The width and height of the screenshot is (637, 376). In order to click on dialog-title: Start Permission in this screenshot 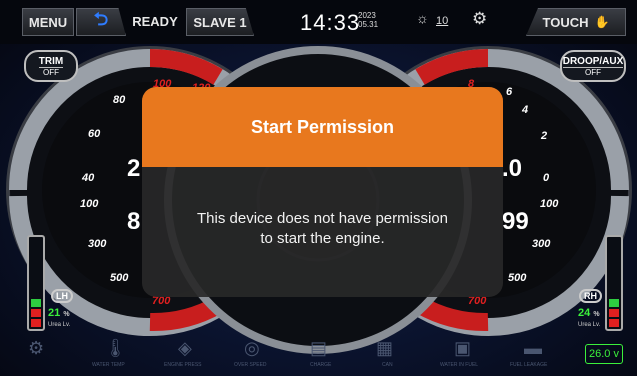, I will do `click(322, 127)`.